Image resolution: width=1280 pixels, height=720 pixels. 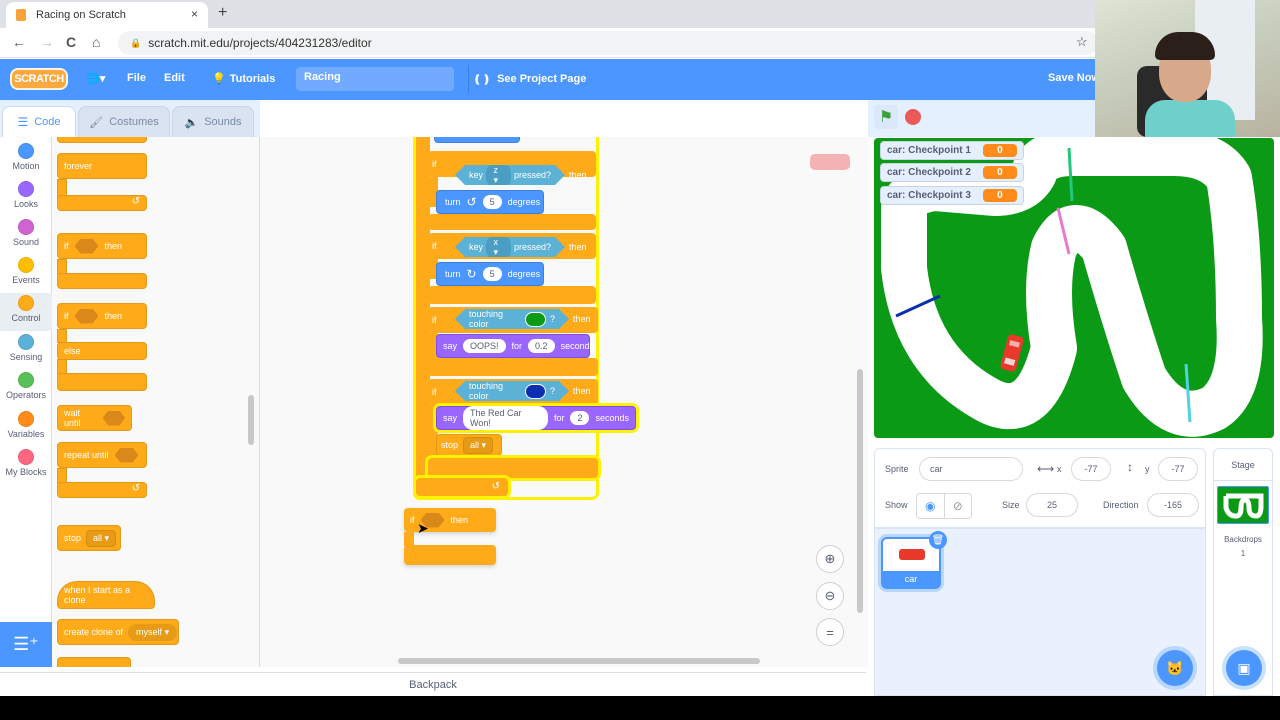 I want to click on category-variables: Variables, so click(x=26, y=430).